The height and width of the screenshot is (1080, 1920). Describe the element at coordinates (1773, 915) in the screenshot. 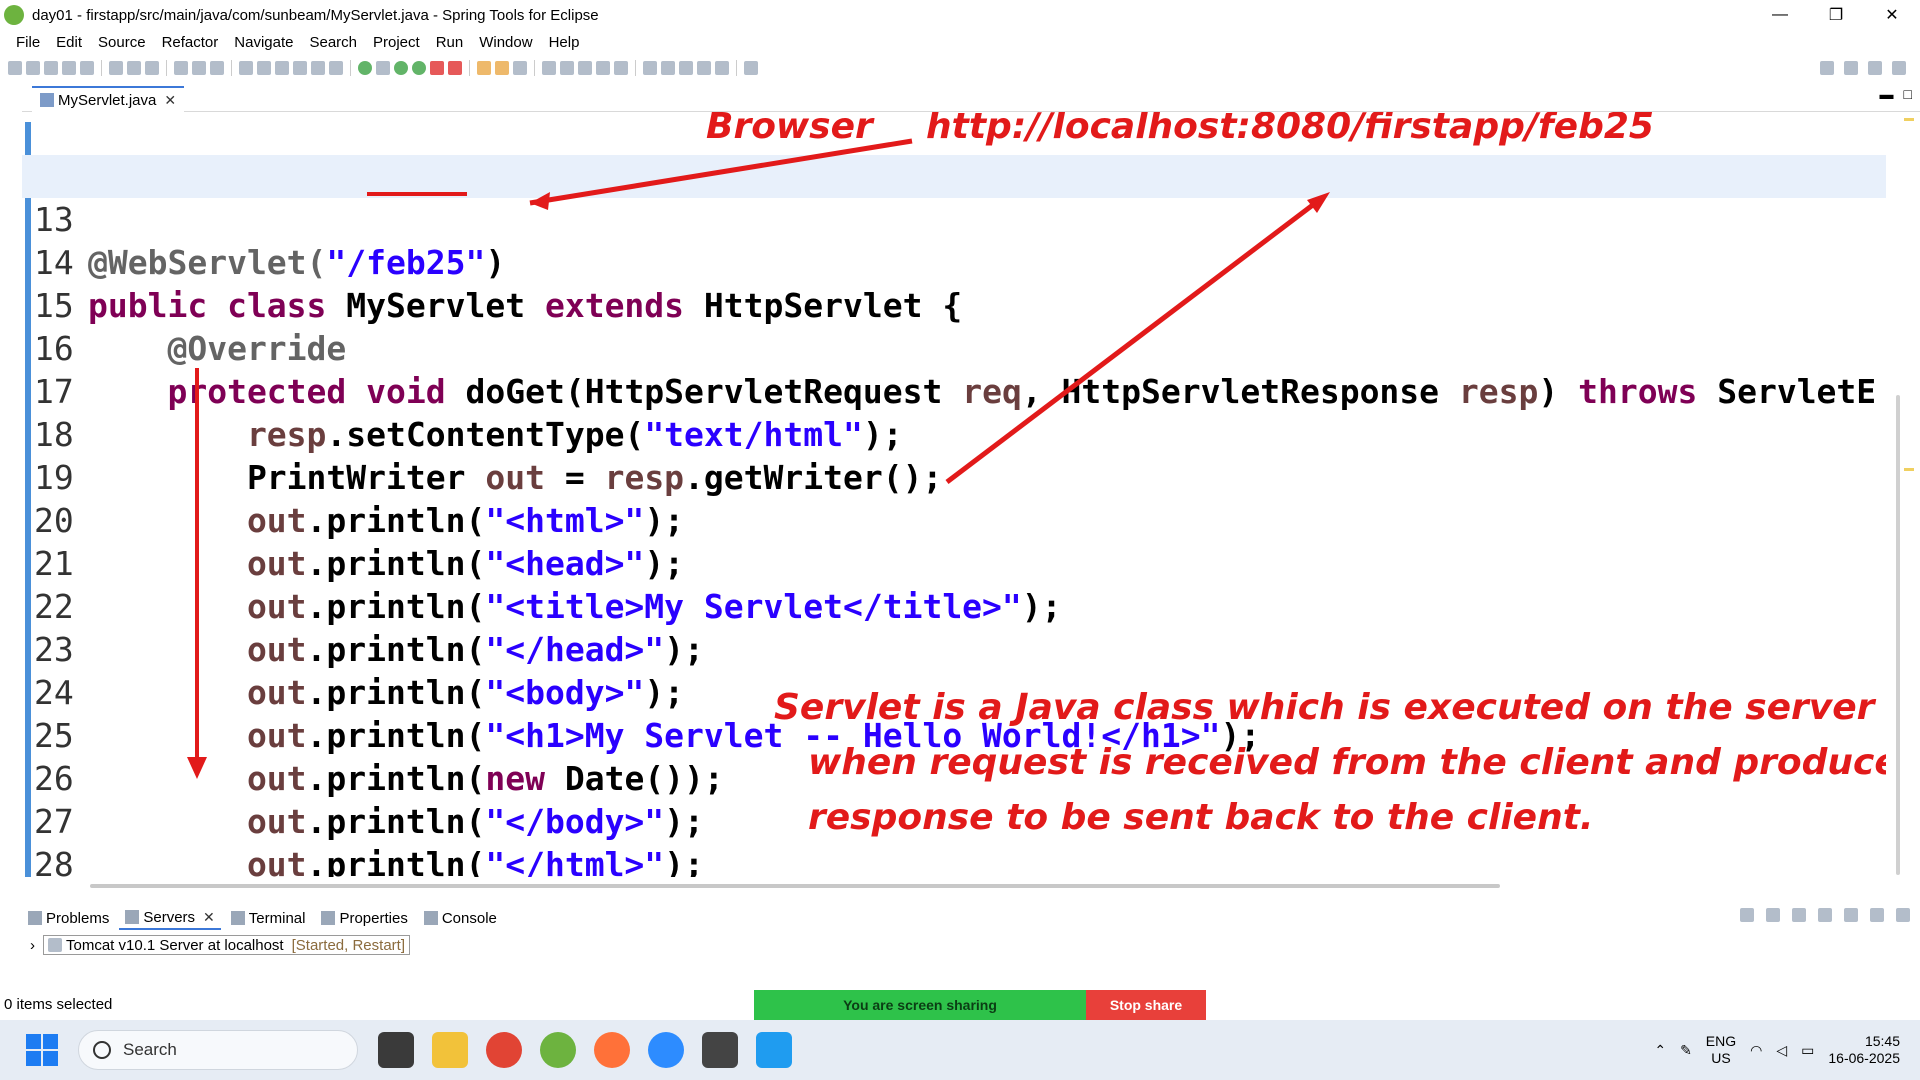

I see `debug-server-icon` at that location.